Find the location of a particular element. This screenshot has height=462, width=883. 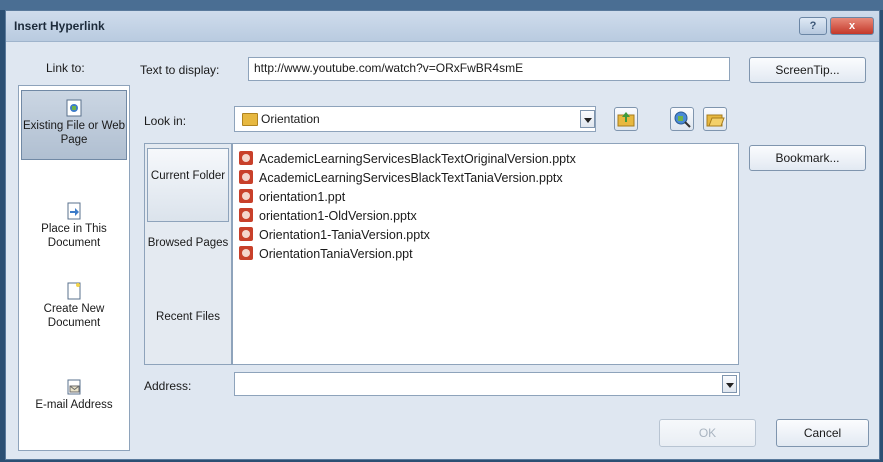

nav-current-folder: Current Folder is located at coordinates (188, 185).